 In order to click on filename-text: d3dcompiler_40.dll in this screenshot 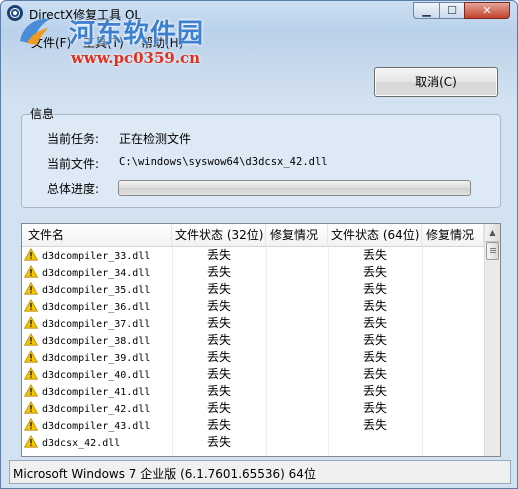, I will do `click(96, 375)`.